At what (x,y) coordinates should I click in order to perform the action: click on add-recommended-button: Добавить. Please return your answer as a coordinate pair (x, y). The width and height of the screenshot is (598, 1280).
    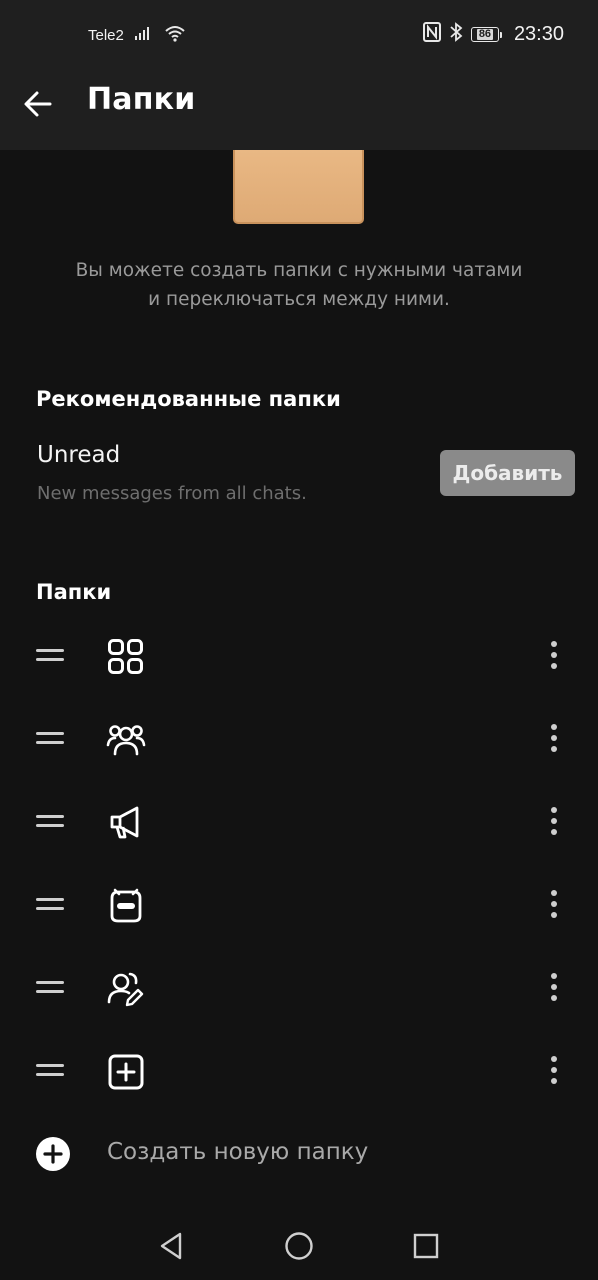
    Looking at the image, I should click on (507, 473).